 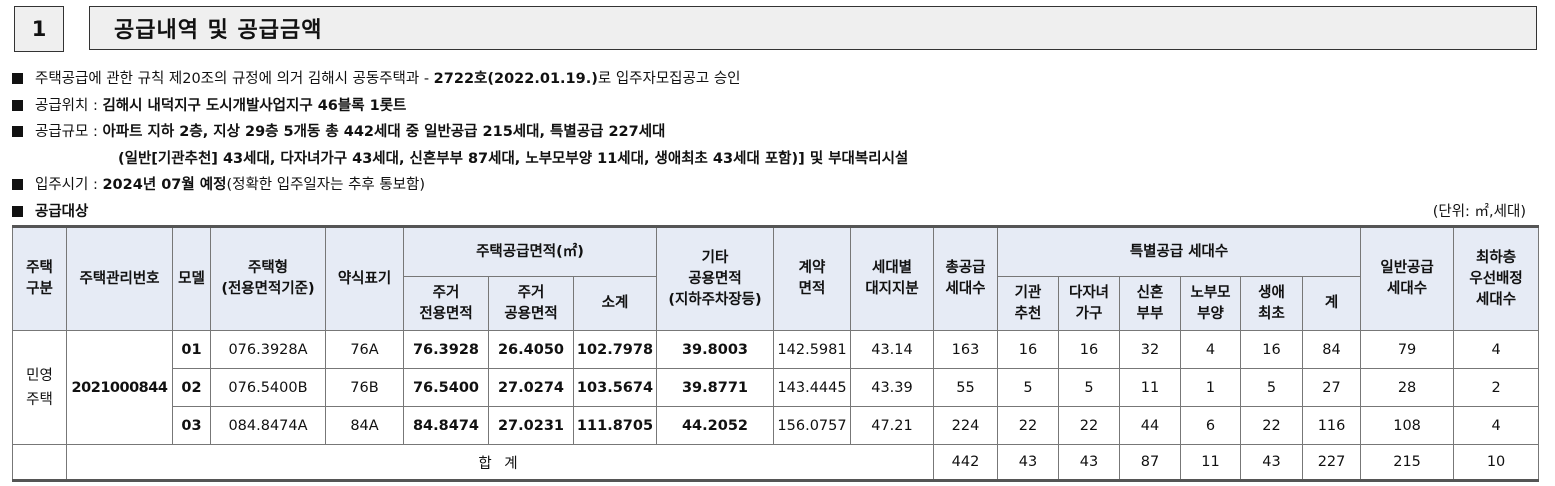 What do you see at coordinates (615, 303) in the screenshot?
I see `col-subtotal: 소계` at bounding box center [615, 303].